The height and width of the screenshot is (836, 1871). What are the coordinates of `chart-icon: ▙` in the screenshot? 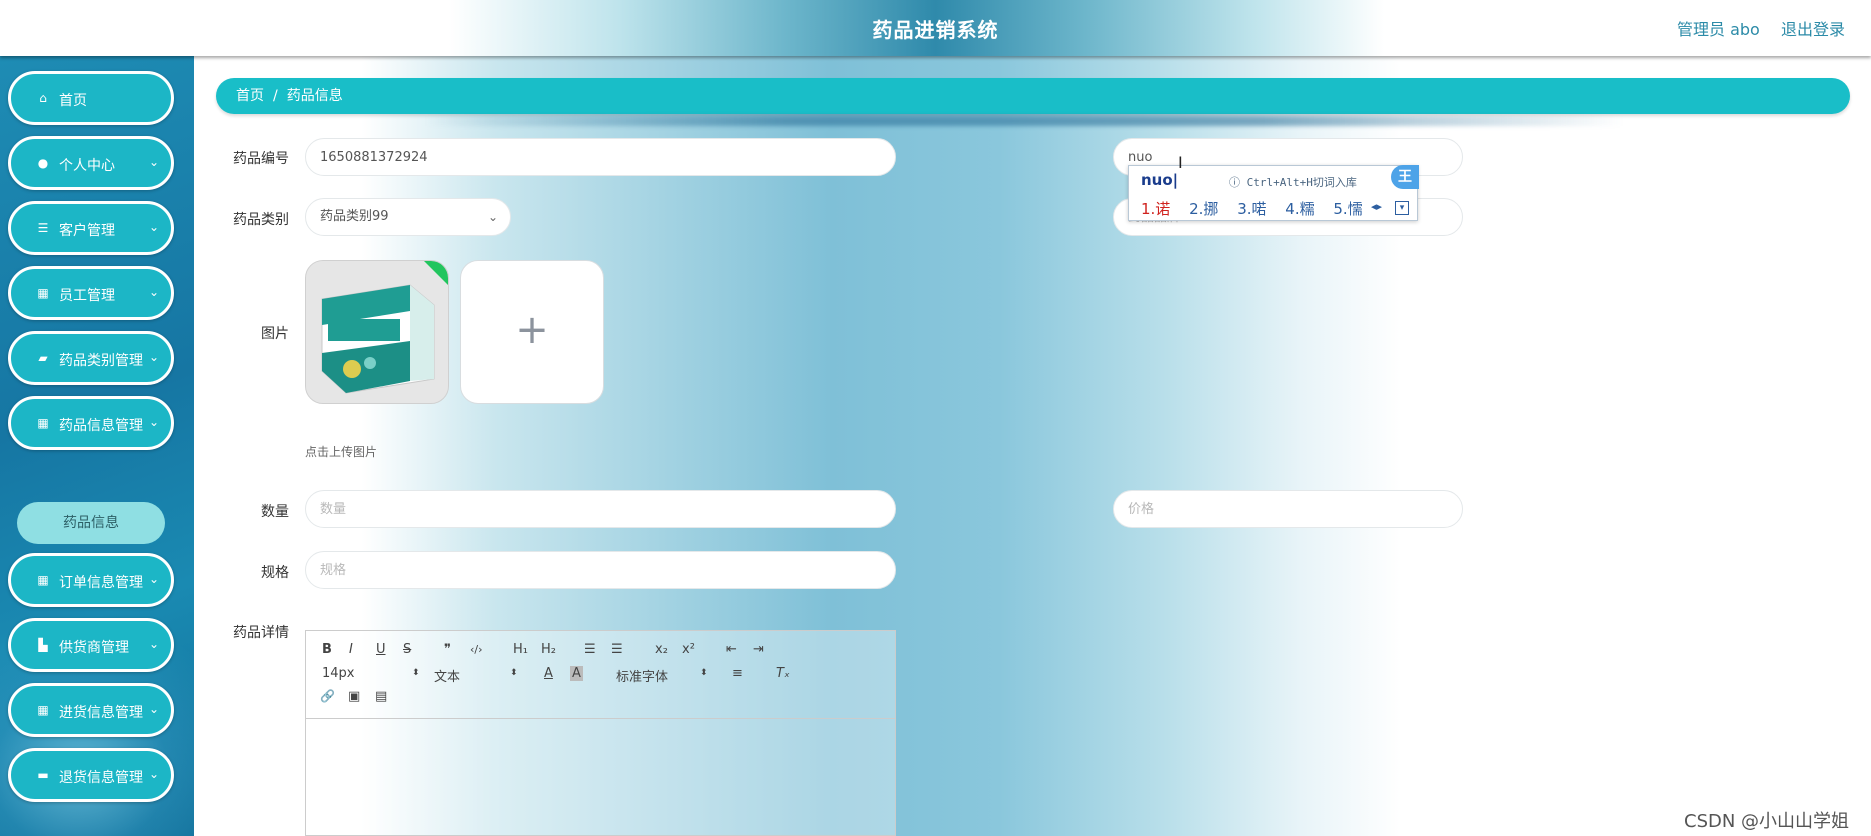 It's located at (43, 645).